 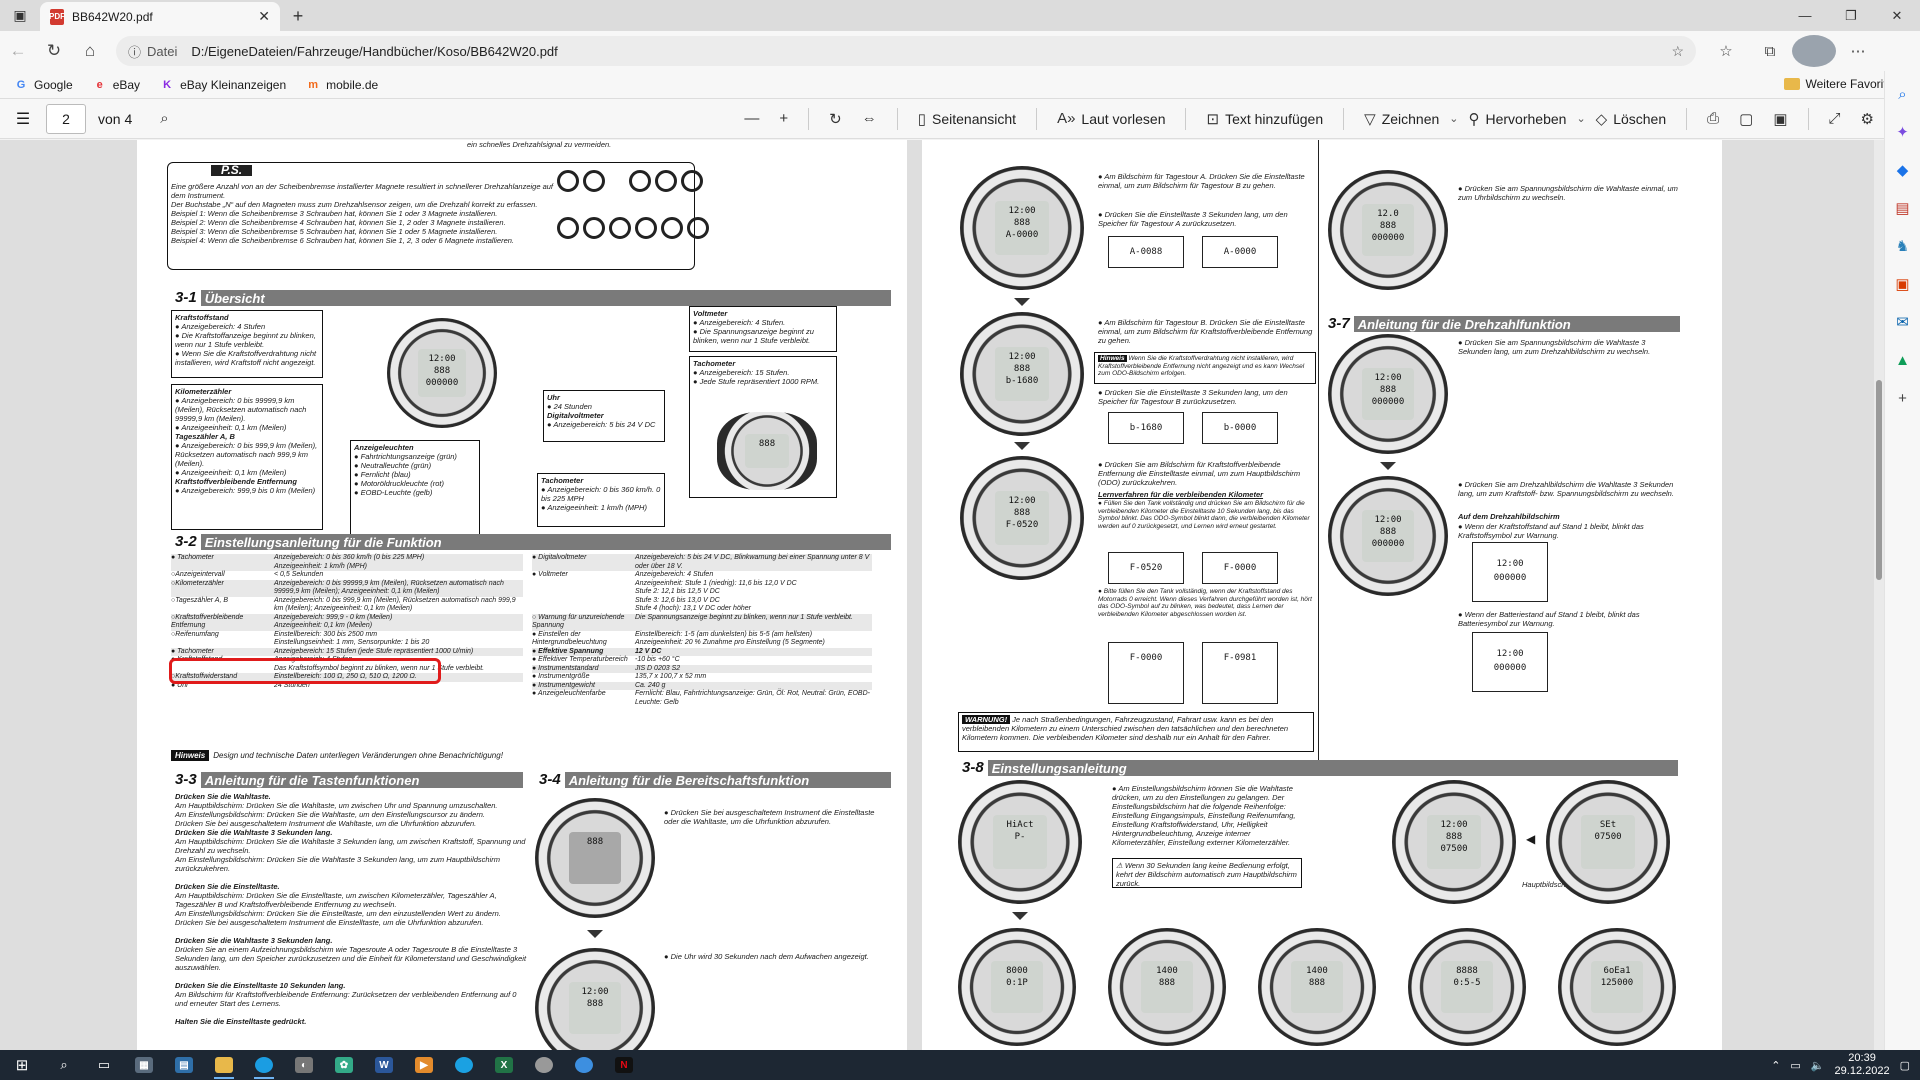 I want to click on highlight-annotation, so click(x=305, y=671).